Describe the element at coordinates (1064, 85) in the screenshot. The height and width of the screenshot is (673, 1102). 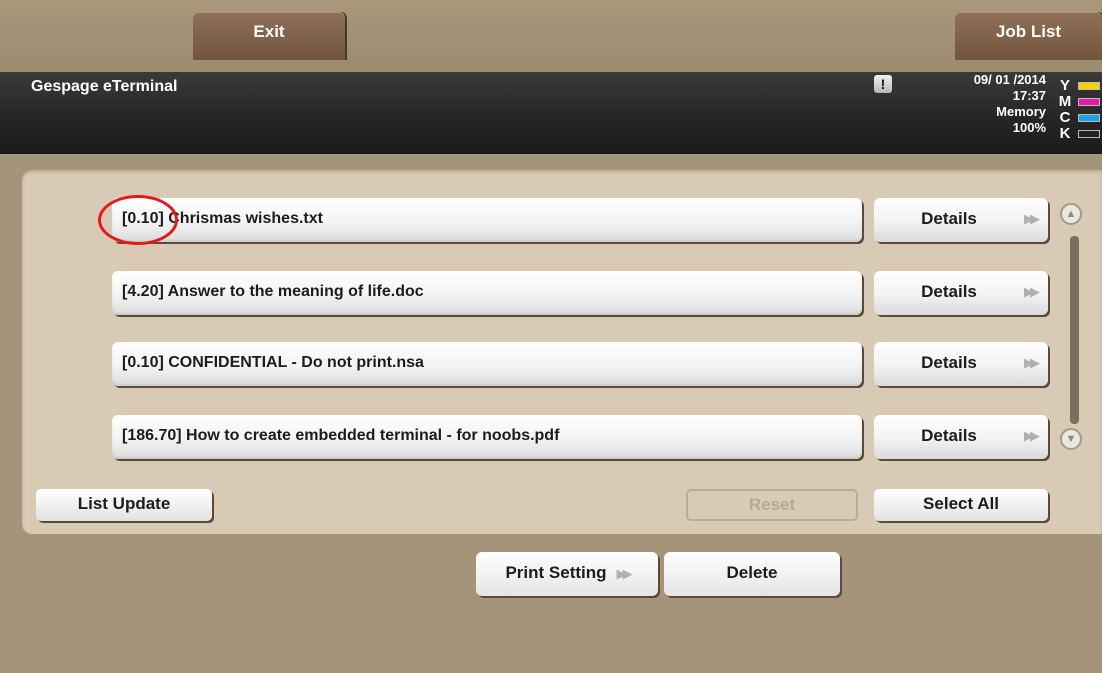
I see `toner-label: Y` at that location.